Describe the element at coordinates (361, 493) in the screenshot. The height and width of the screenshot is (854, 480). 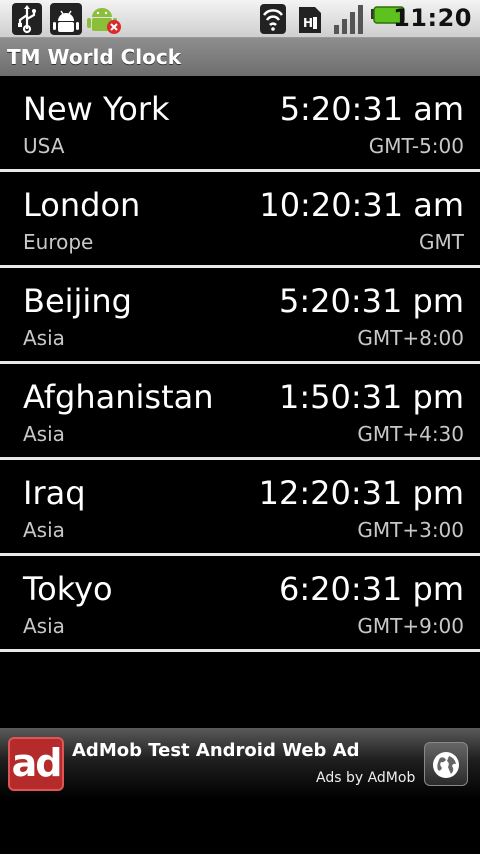
I see `city-time: 12:20:31 pm` at that location.